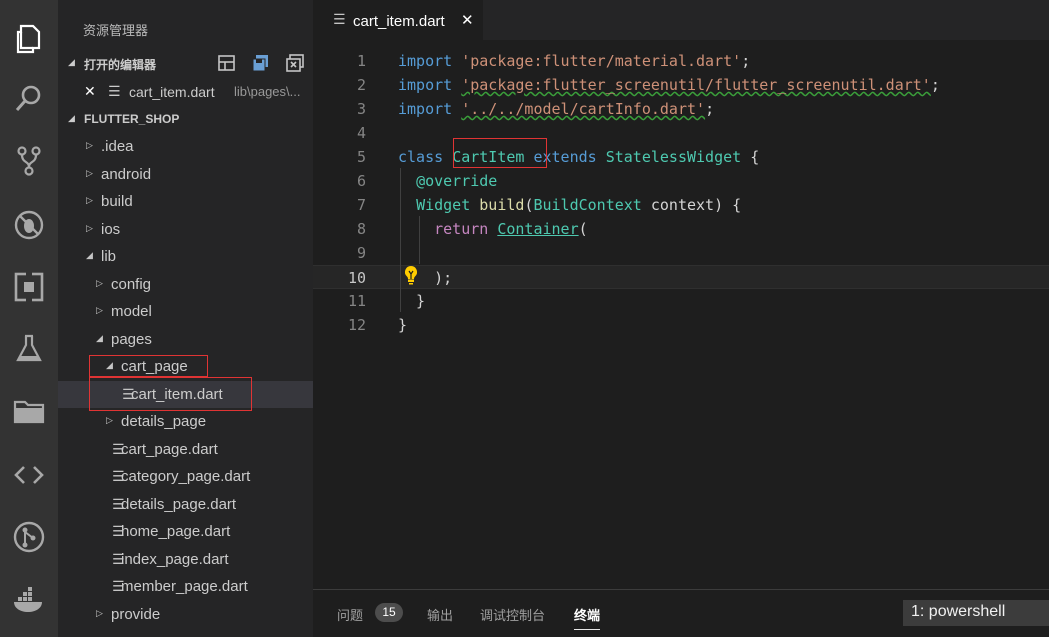 This screenshot has height=637, width=1049. What do you see at coordinates (185, 339) in the screenshot?
I see `tree-folder: ◢ pages` at bounding box center [185, 339].